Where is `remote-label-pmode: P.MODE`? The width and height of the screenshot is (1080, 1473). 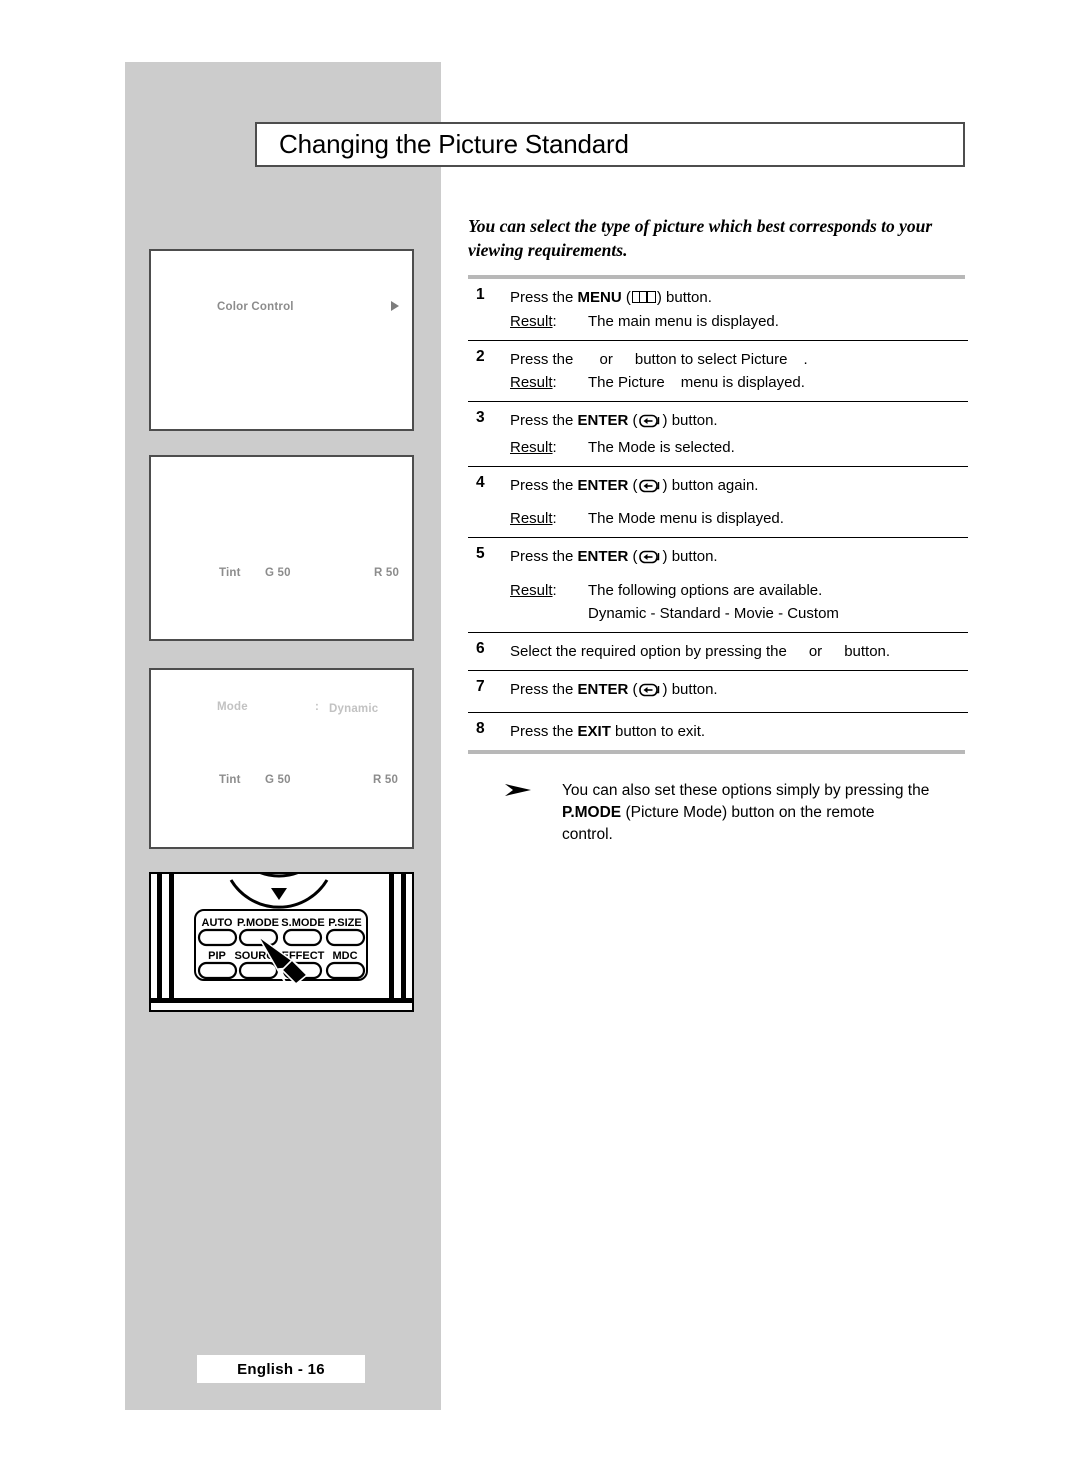
remote-label-pmode: P.MODE is located at coordinates (258, 923).